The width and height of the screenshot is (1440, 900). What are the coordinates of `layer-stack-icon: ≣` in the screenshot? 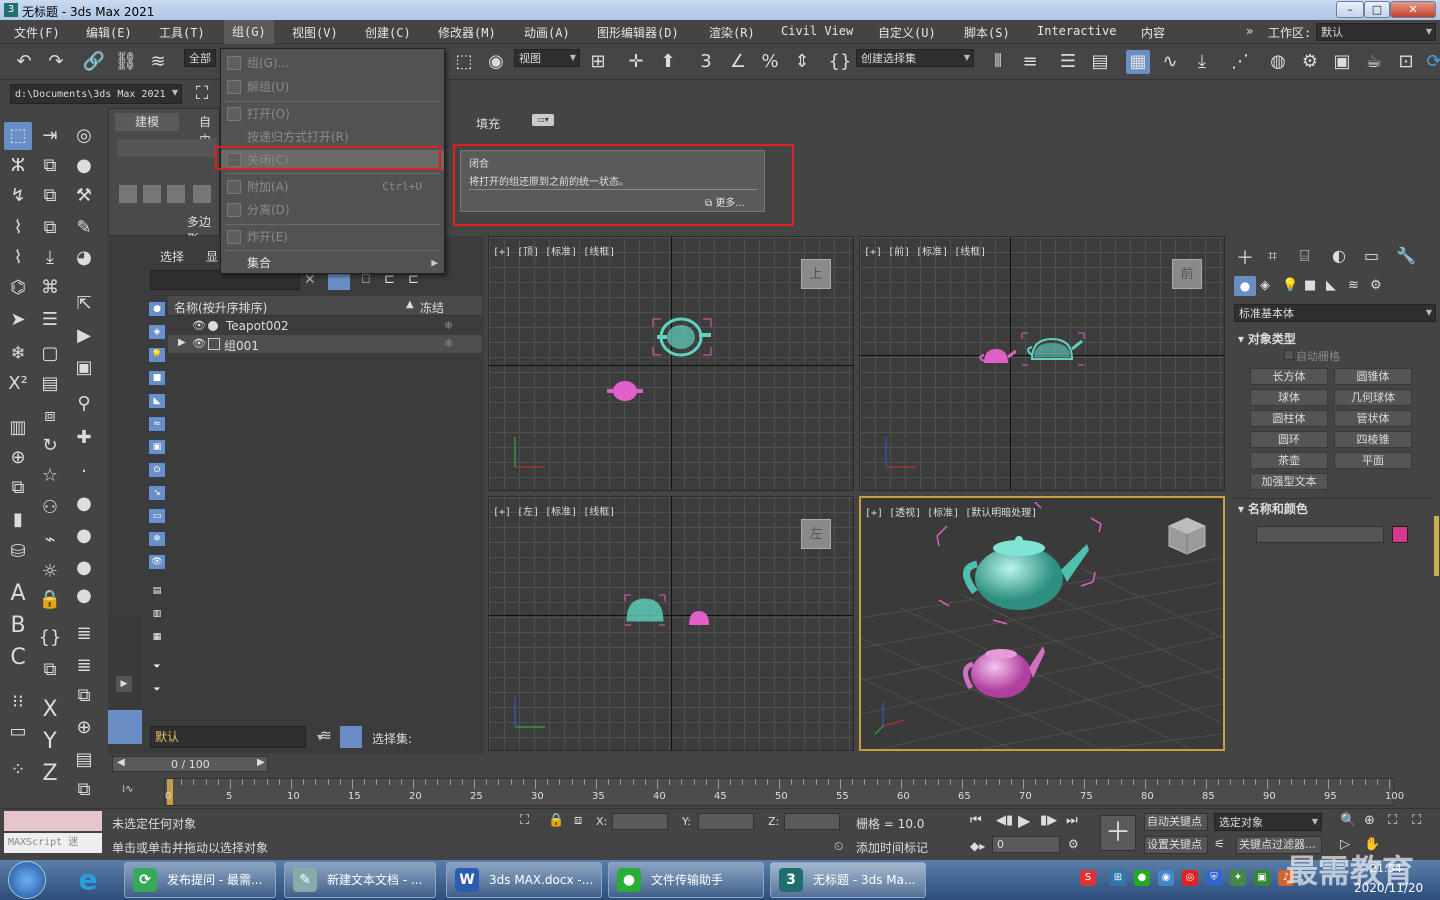 It's located at (84, 666).